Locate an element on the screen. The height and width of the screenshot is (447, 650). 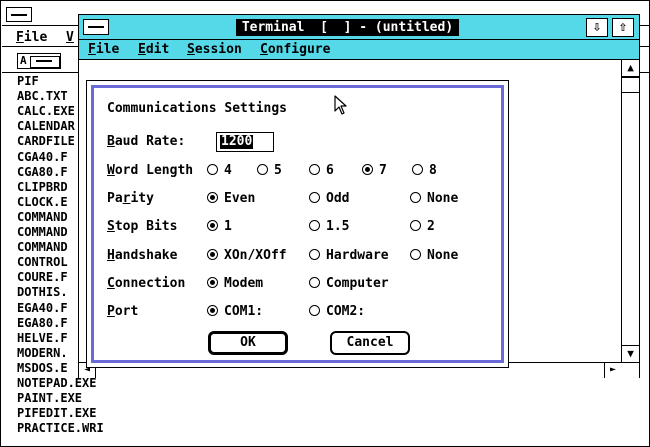
radio-label: COM1: is located at coordinates (244, 311).